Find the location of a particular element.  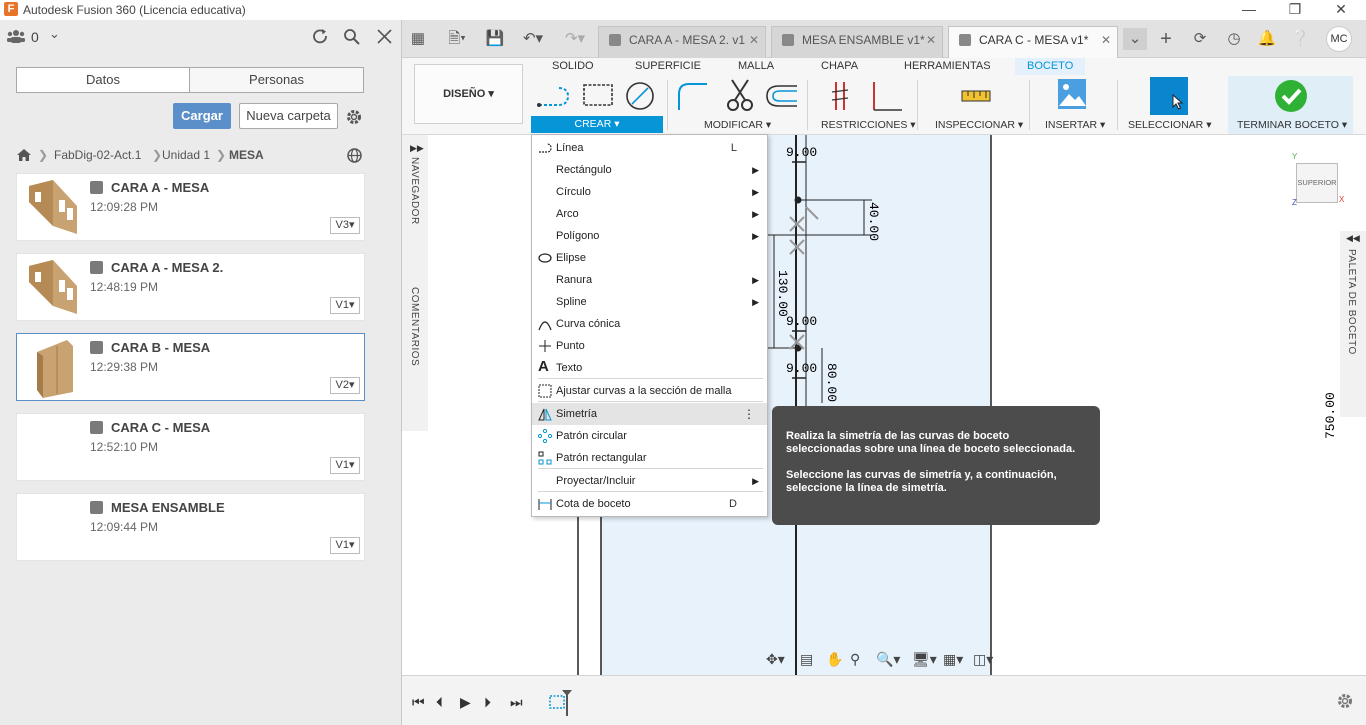

globe-icon is located at coordinates (354, 155).